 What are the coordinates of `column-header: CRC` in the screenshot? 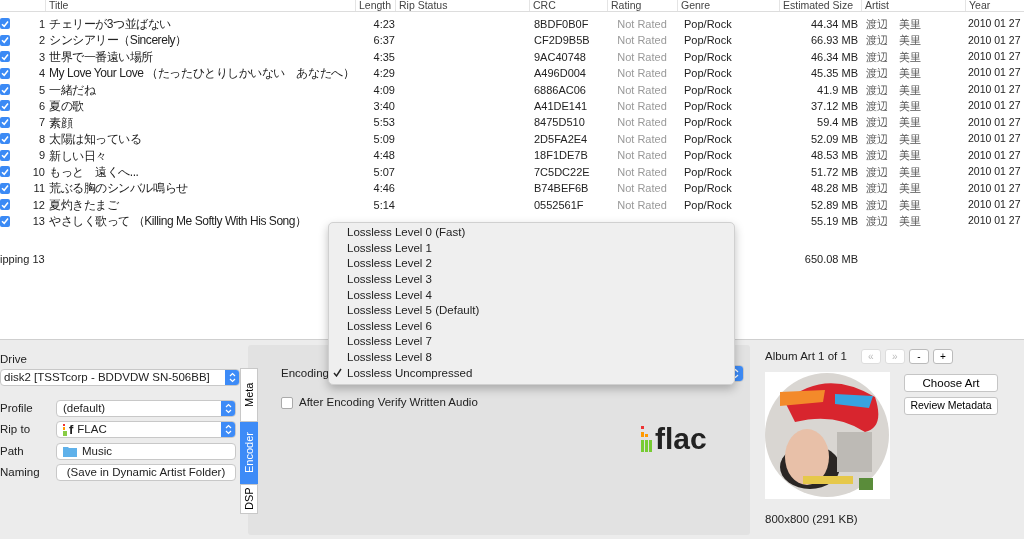 It's located at (568, 5).